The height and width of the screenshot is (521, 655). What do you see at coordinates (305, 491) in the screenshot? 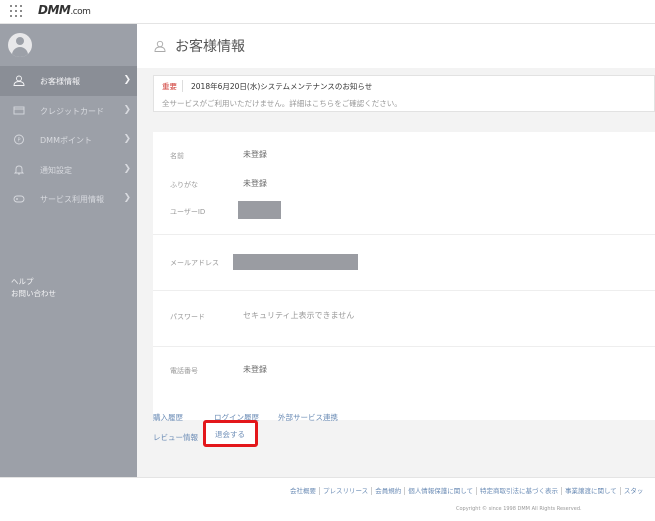
I see `footer-link-company: 会社概要` at bounding box center [305, 491].